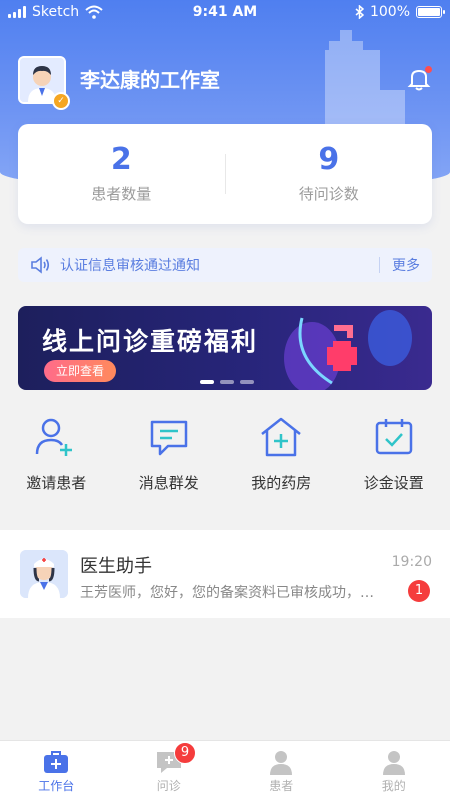 The height and width of the screenshot is (800, 450). What do you see at coordinates (411, 562) in the screenshot?
I see `message-time: 19:20` at bounding box center [411, 562].